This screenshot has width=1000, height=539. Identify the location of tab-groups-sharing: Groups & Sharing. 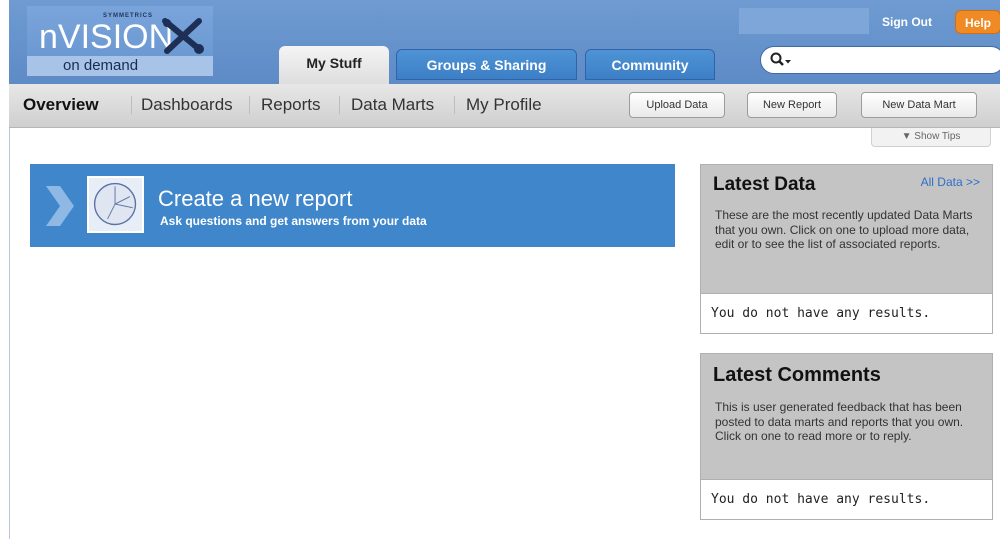
(486, 64).